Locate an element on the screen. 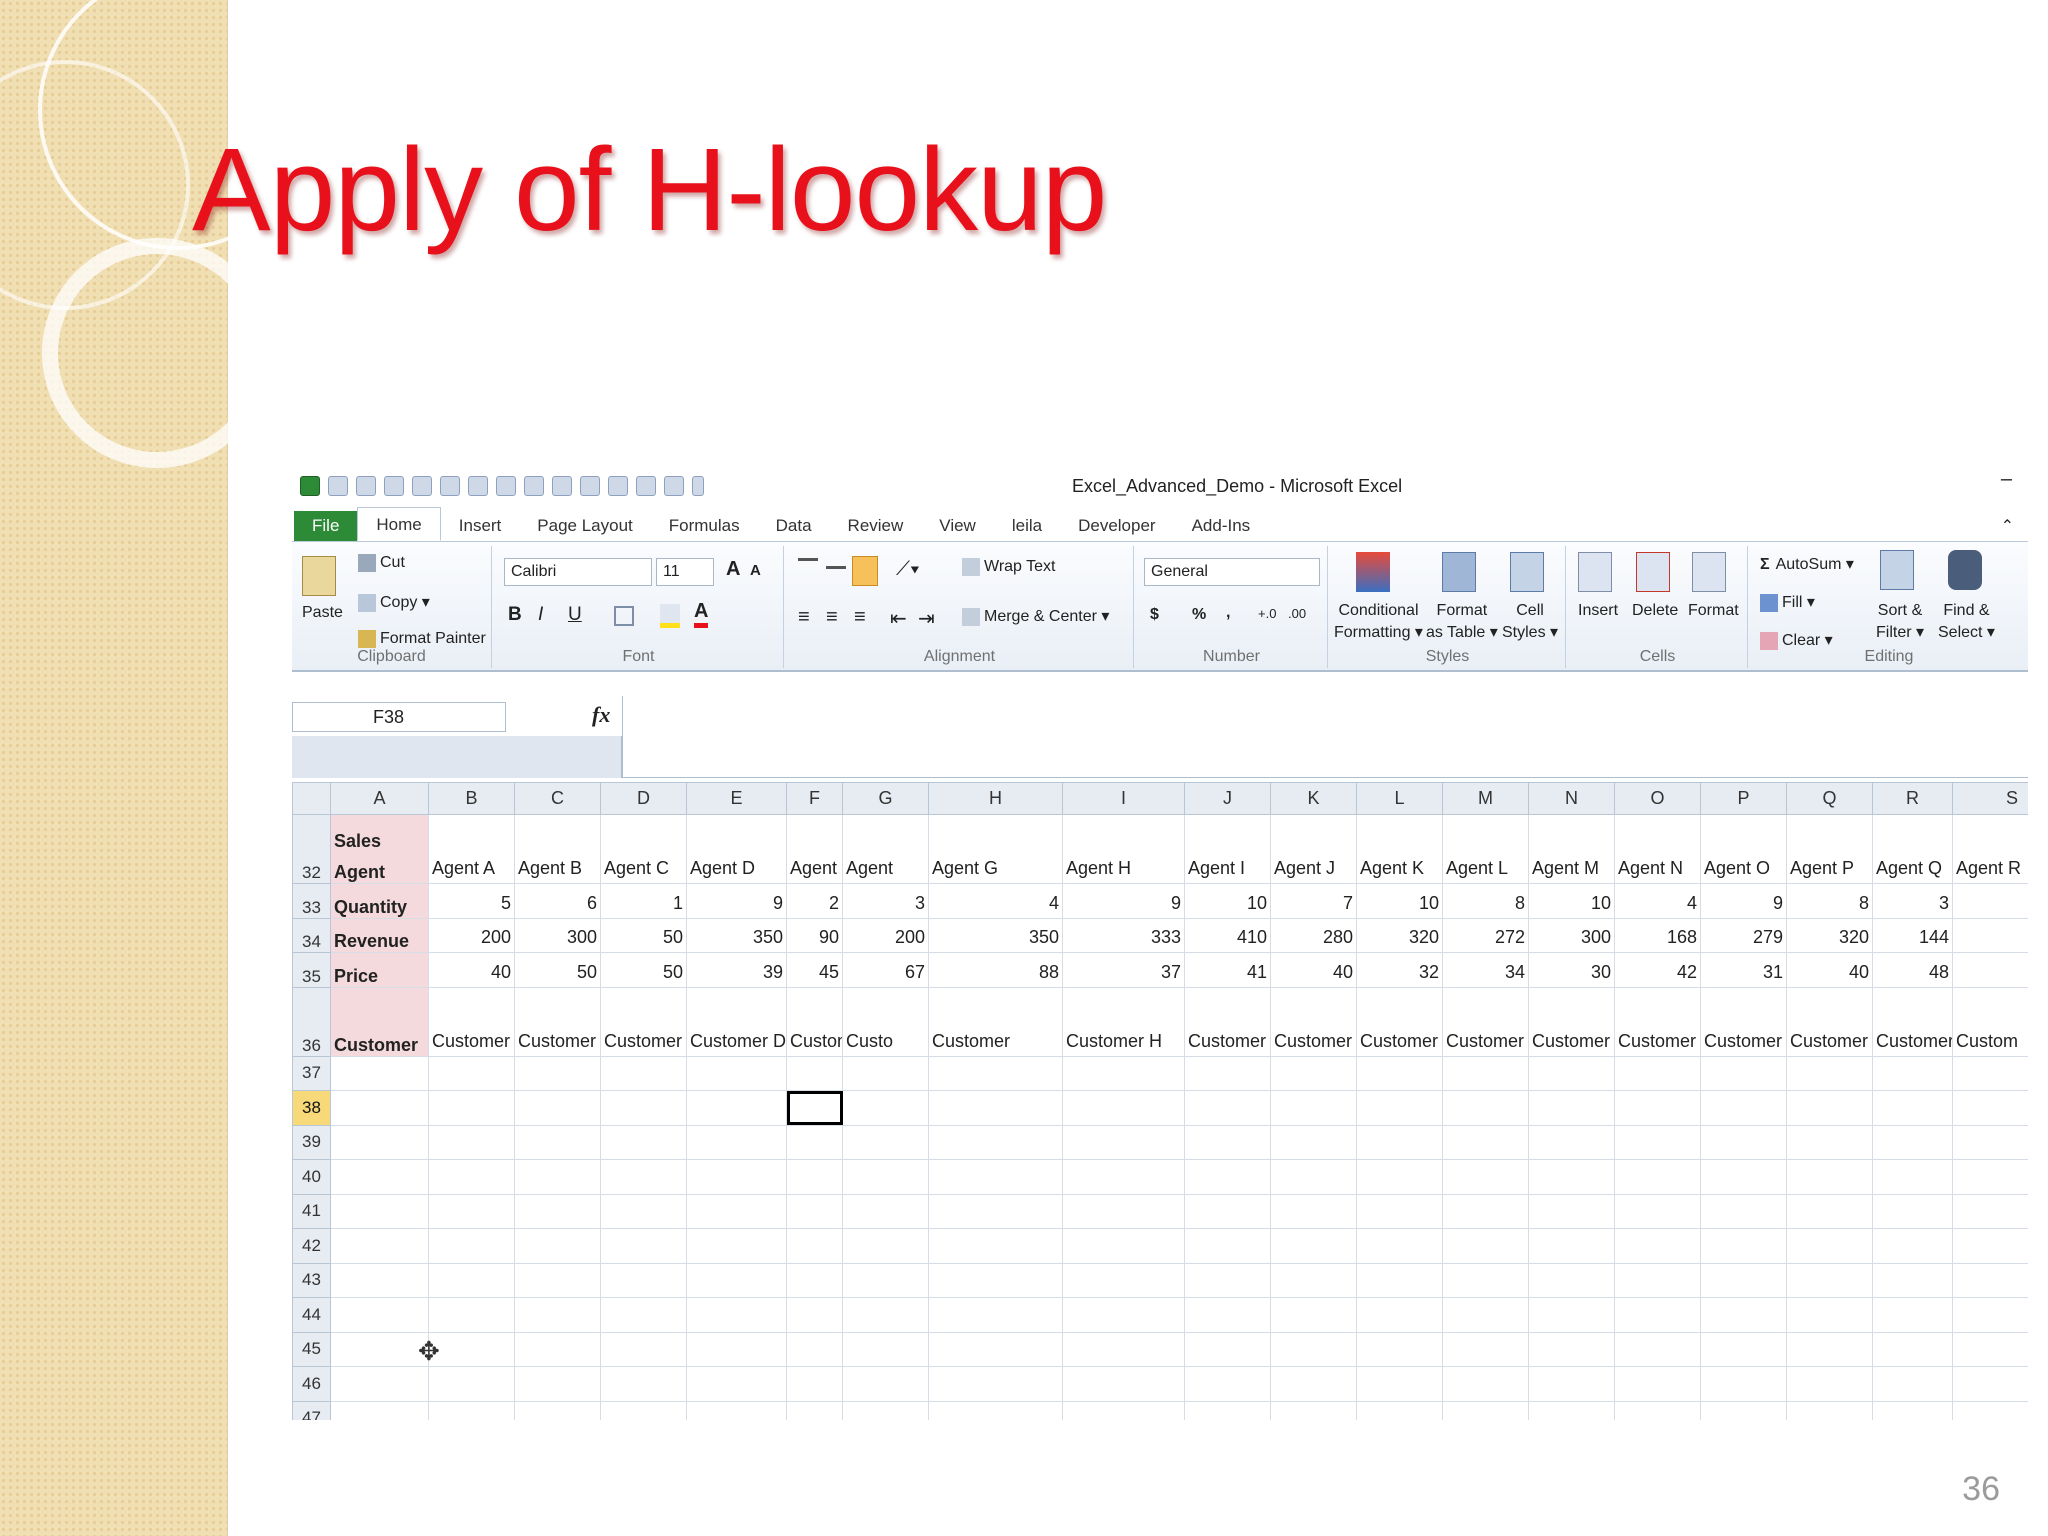  customize-toolbar-icon is located at coordinates (698, 486).